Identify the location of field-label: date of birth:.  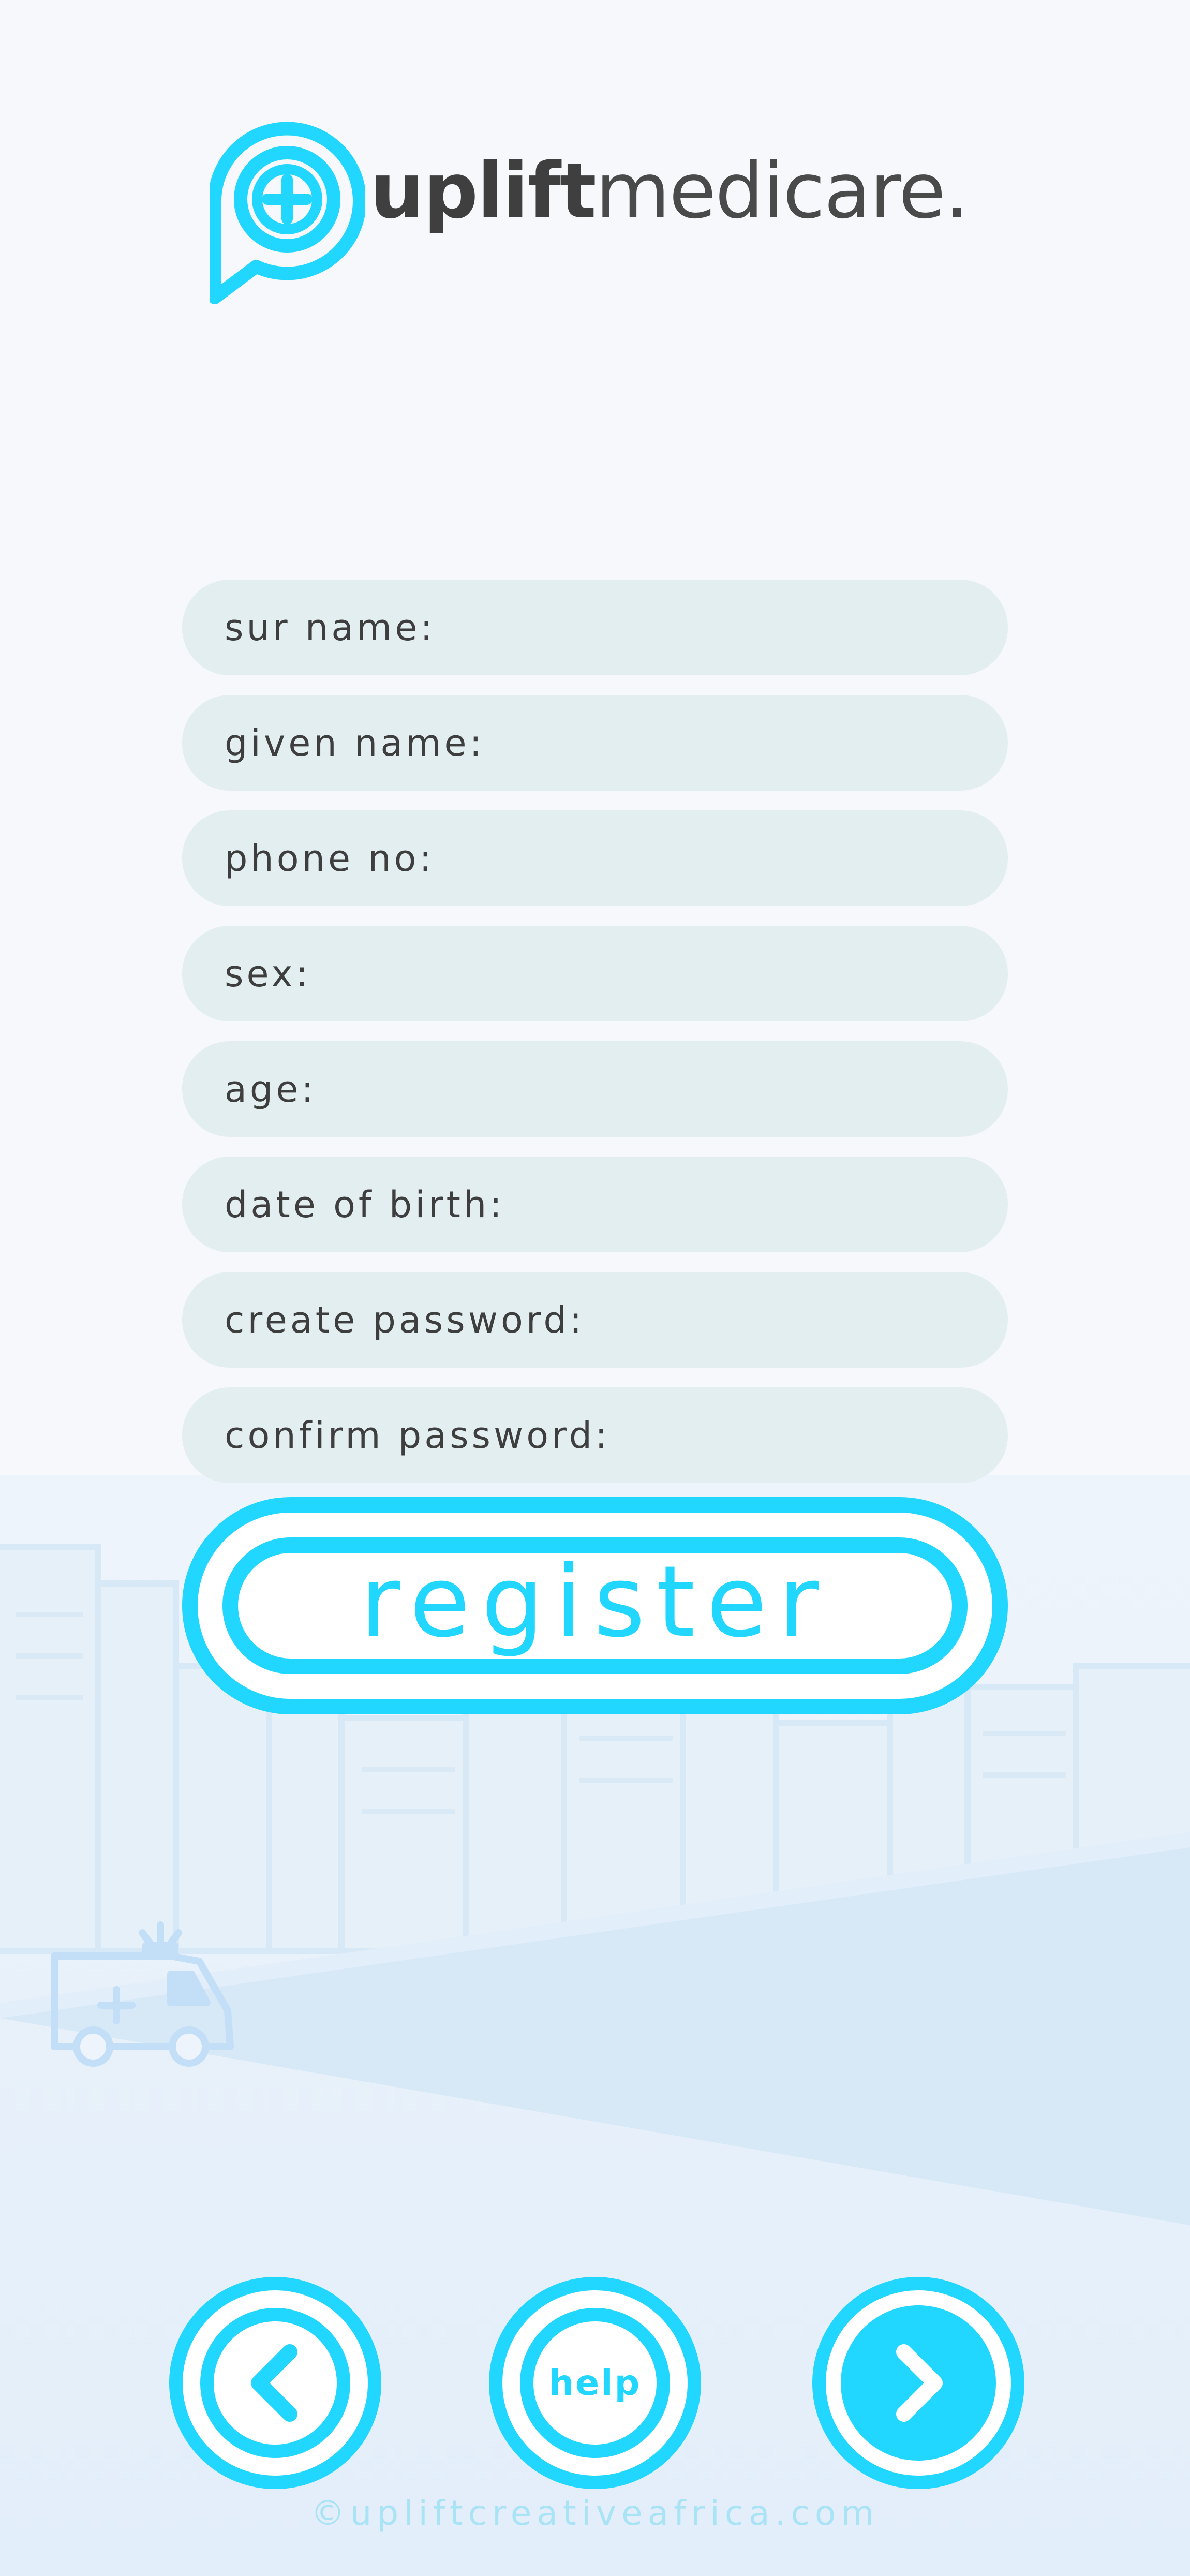
(365, 1204).